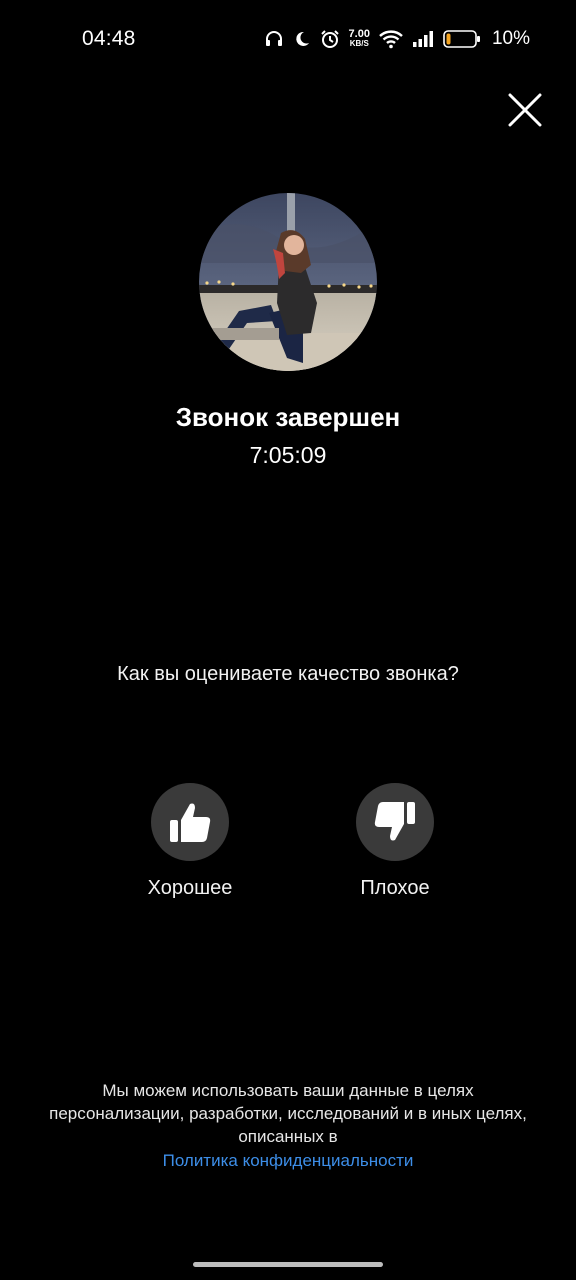  I want to click on moon-icon, so click(302, 39).